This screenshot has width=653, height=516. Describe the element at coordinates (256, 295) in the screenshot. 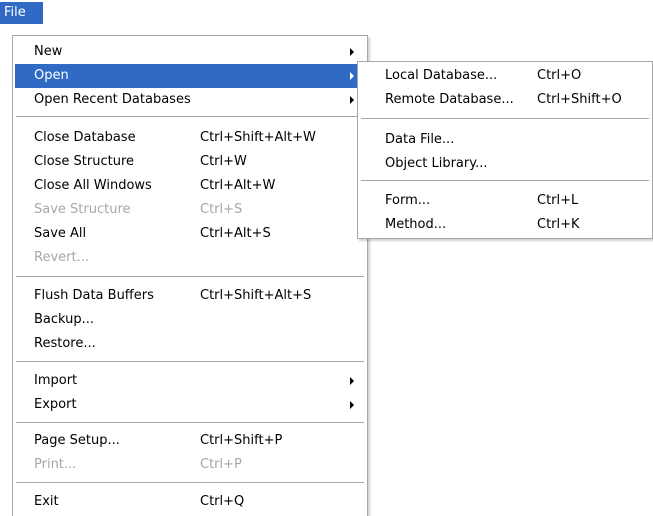

I see `menu-item-shortcut: Ctrl+Shift+Alt+S` at that location.